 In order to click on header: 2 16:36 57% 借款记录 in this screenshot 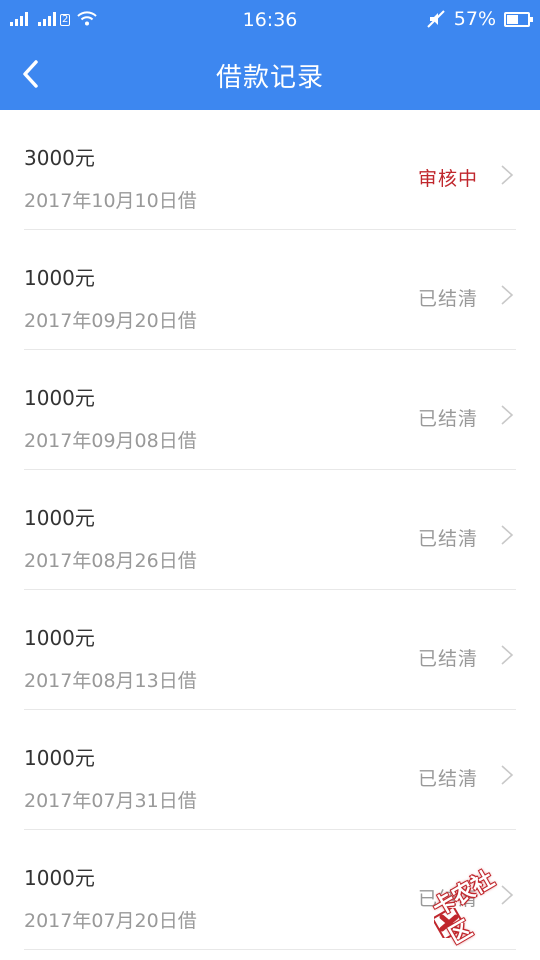, I will do `click(270, 55)`.